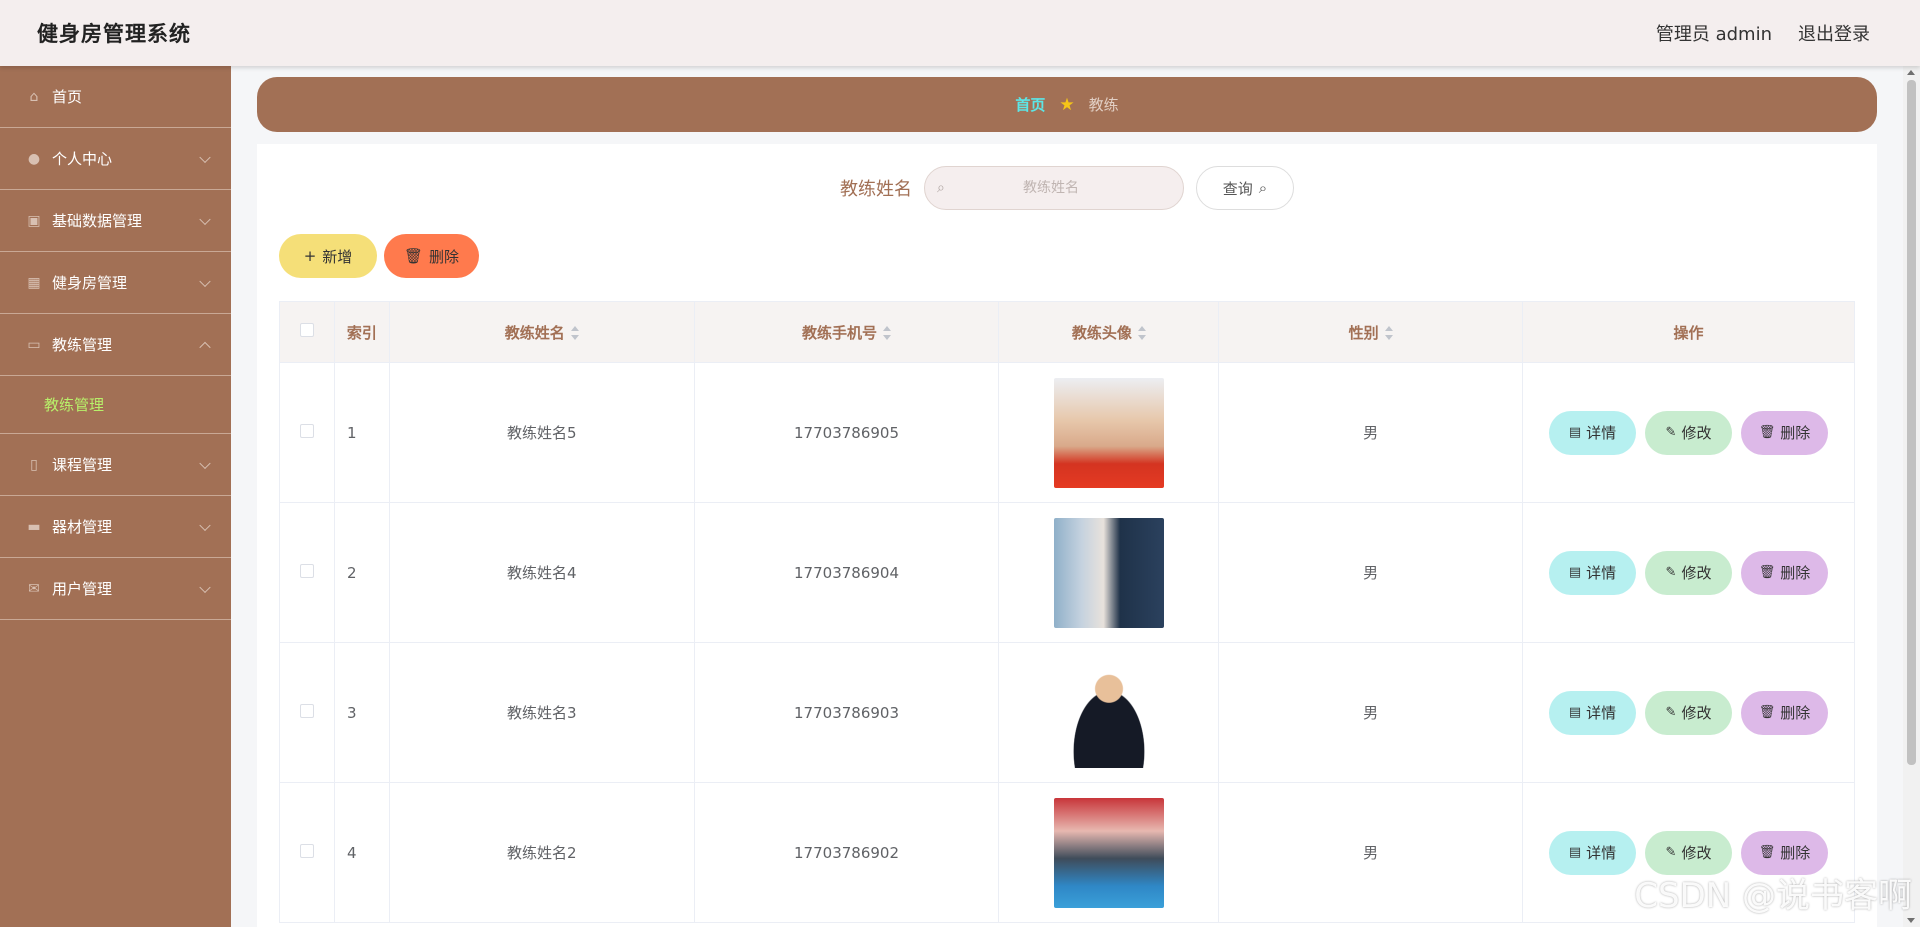  I want to click on table-row: 3 教练姓名3 17703786903 男 ▤ 详情 ✎ 修改 🗑 删除, so click(1067, 712).